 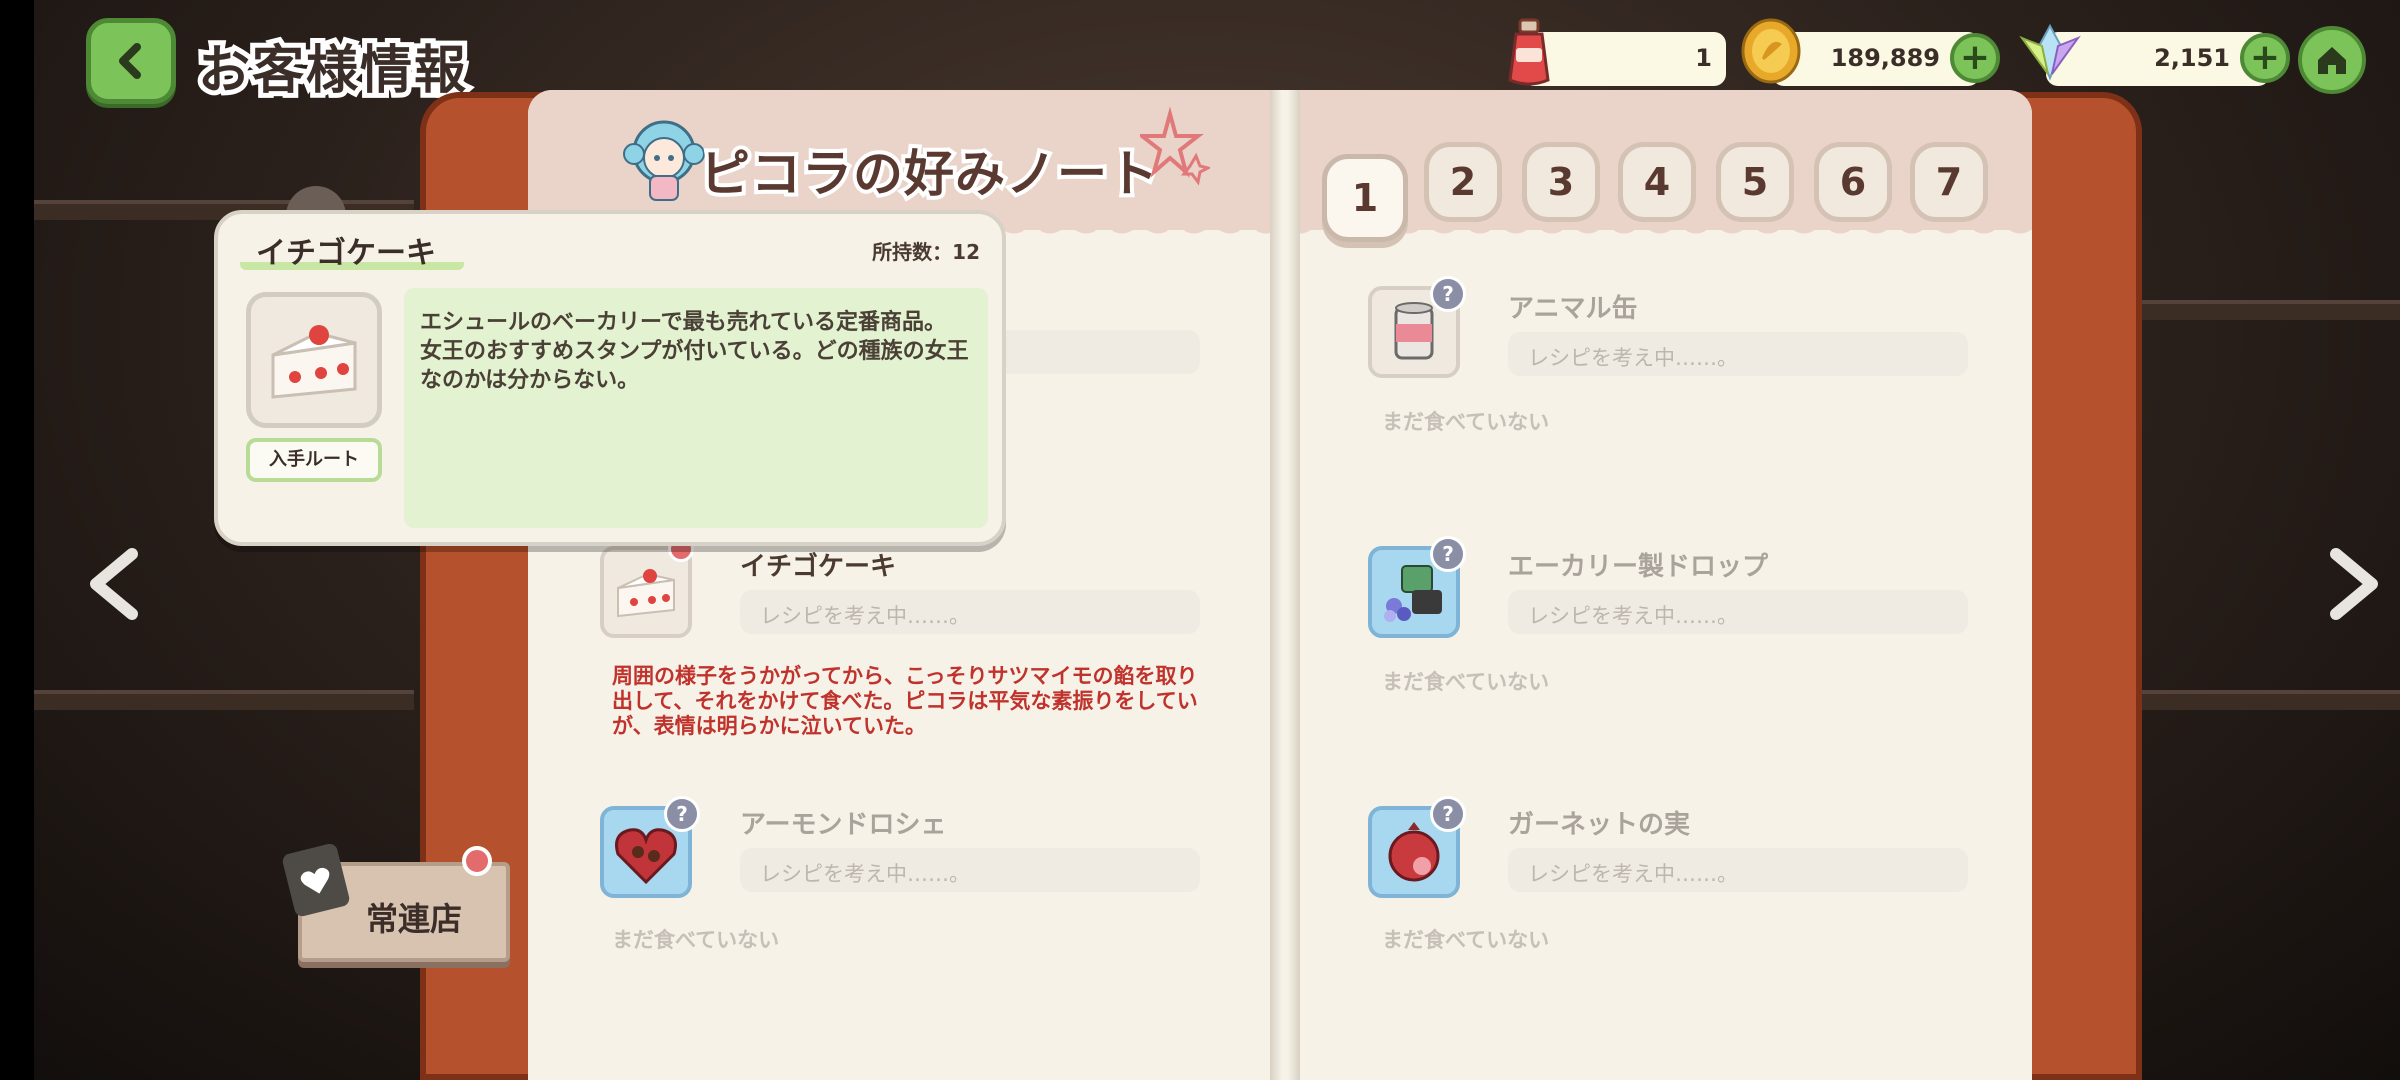 I want to click on next-page-arrow-icon, so click(x=2354, y=584).